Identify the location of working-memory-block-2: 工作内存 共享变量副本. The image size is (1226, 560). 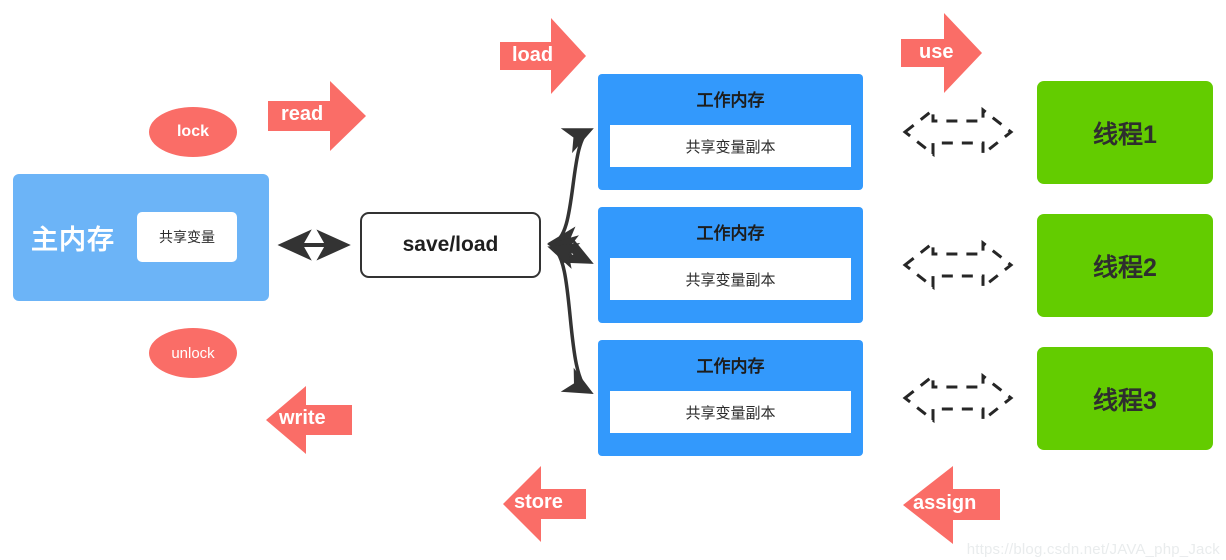
(730, 265).